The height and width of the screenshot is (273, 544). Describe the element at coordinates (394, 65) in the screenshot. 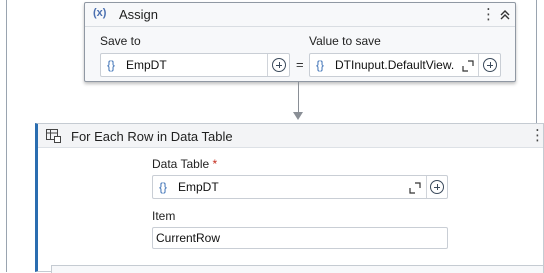

I see `value-to-save-value: DTInuput.DefaultView.` at that location.